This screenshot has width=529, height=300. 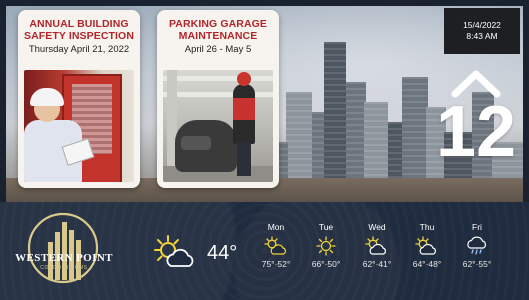 I want to click on floor-number: 12, so click(x=476, y=132).